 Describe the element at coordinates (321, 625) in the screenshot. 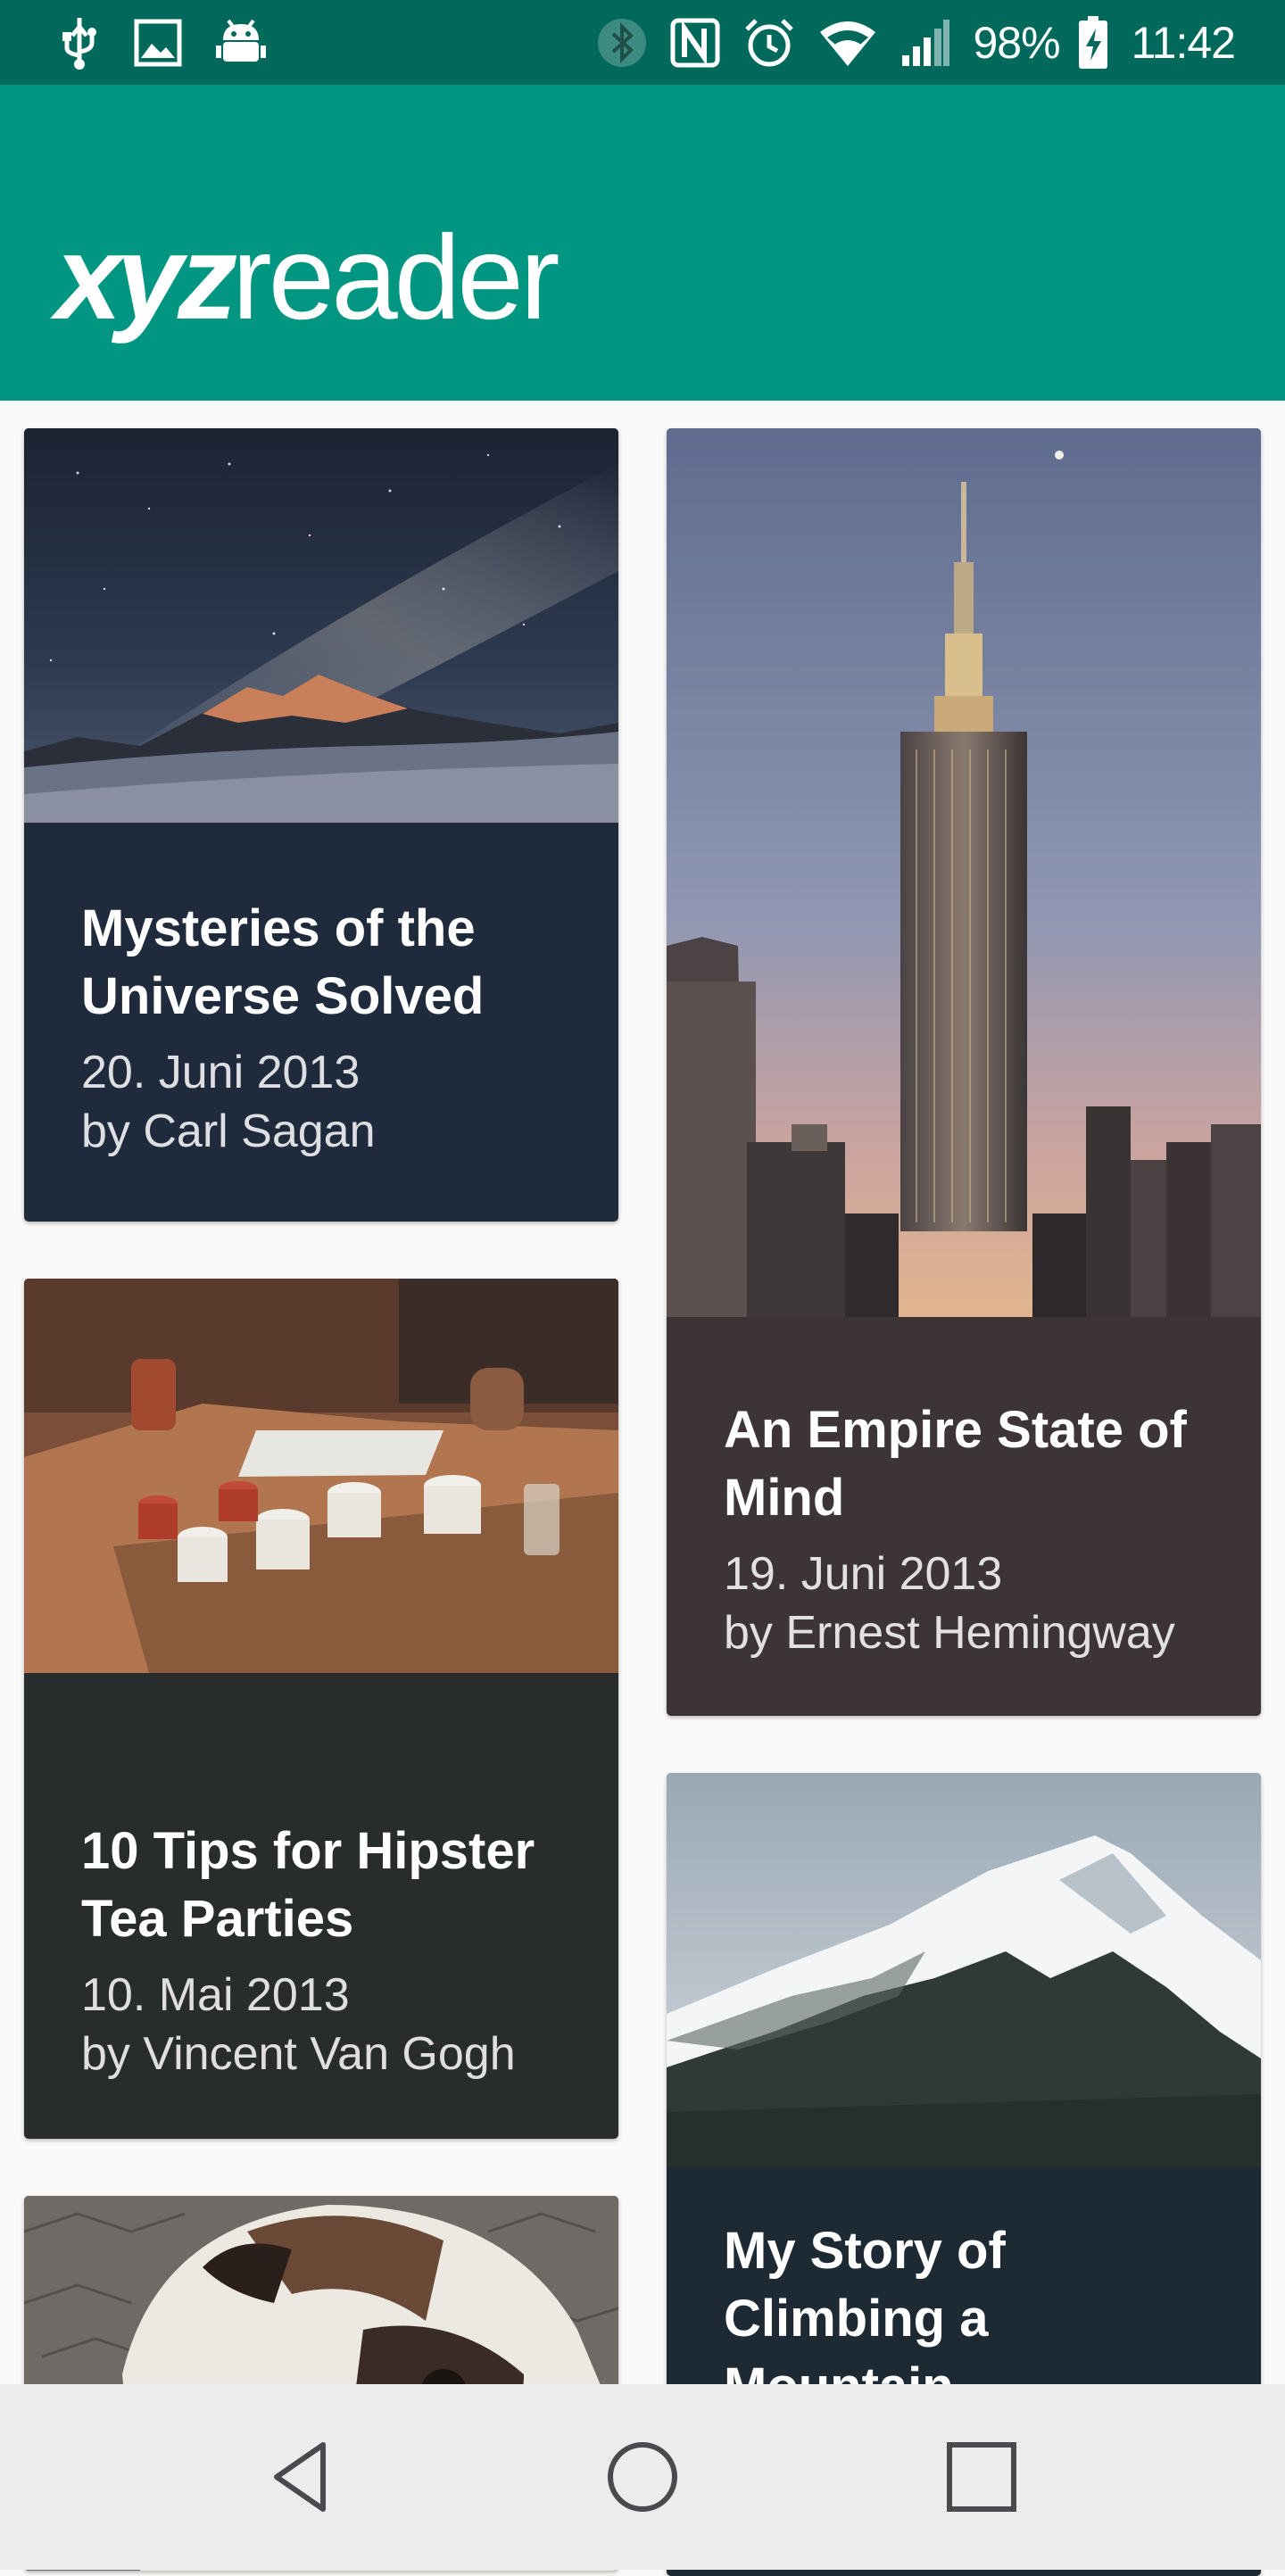

I see `article-photo-night-sky` at that location.